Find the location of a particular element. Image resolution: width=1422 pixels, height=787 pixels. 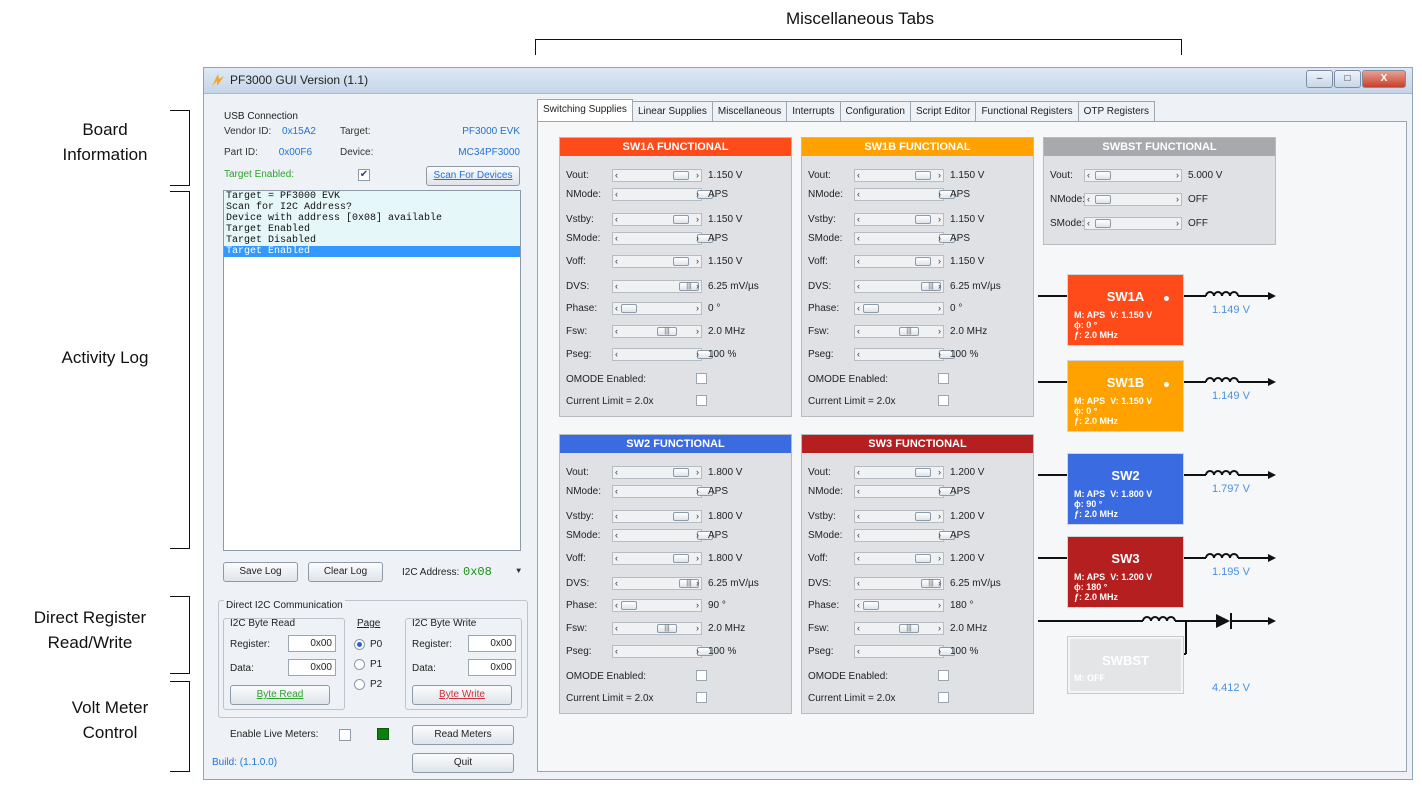

chevron-down-icon: ▼ is located at coordinates (518, 571).